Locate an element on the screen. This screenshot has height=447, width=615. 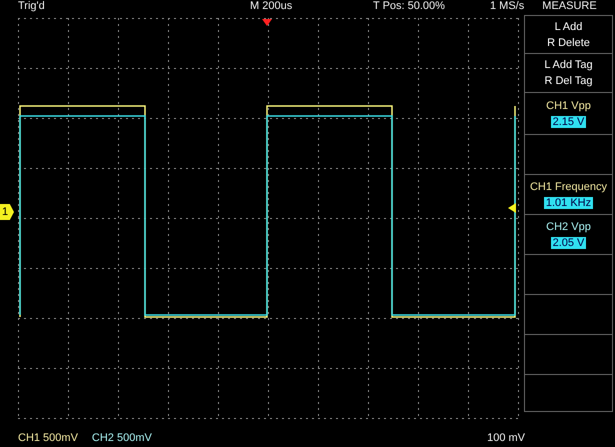
channel-marker: 1 is located at coordinates (7, 212).